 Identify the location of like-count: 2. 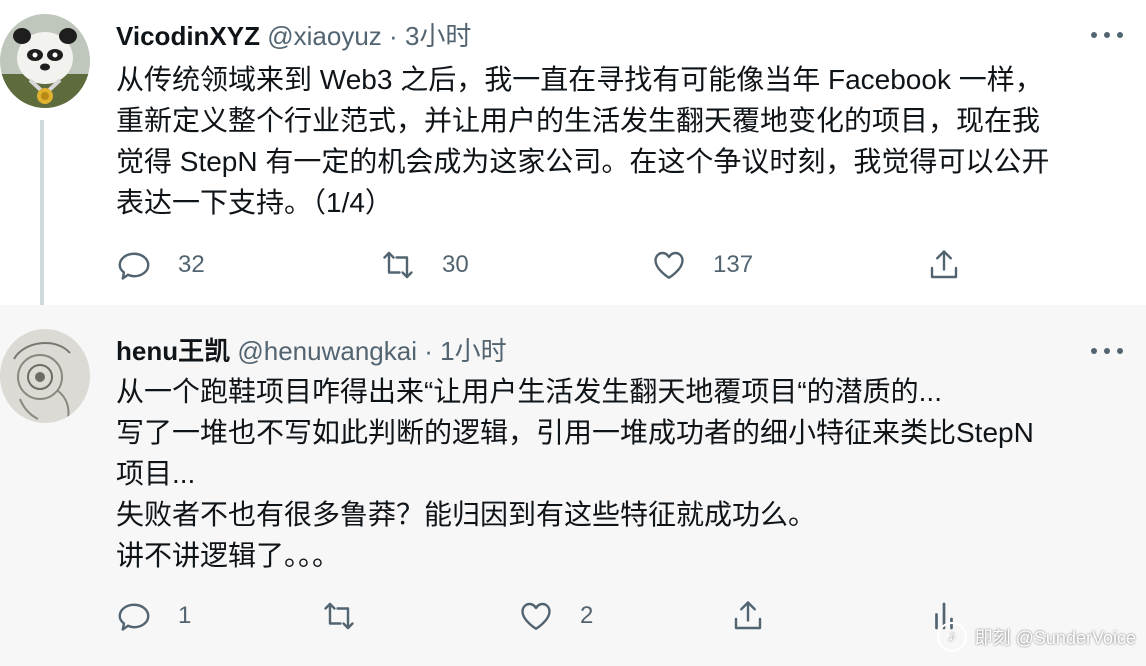
(587, 615).